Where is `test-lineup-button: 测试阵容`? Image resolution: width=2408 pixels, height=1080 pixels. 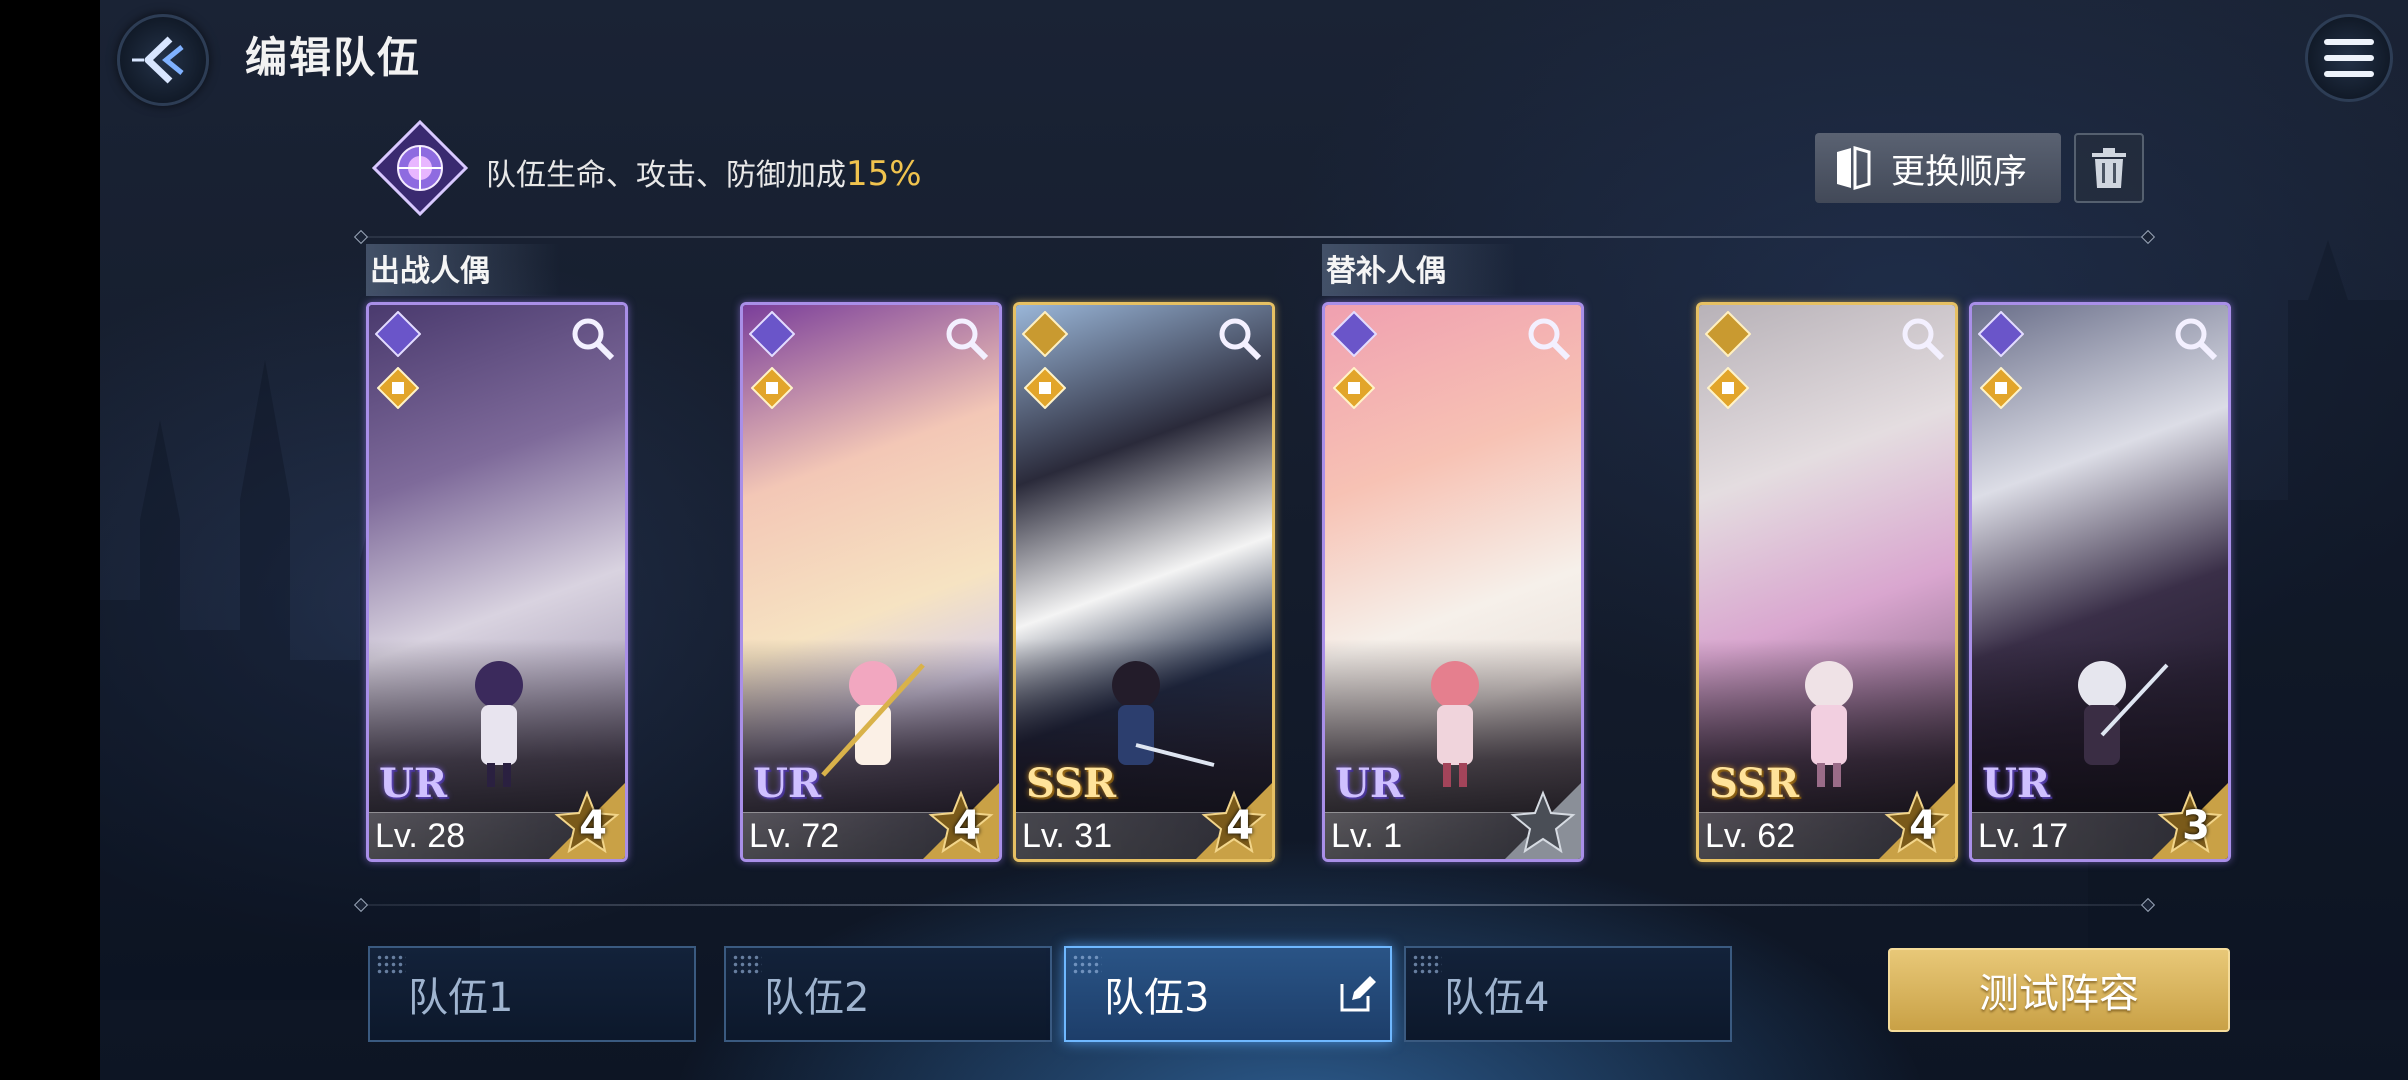 test-lineup-button: 测试阵容 is located at coordinates (2059, 990).